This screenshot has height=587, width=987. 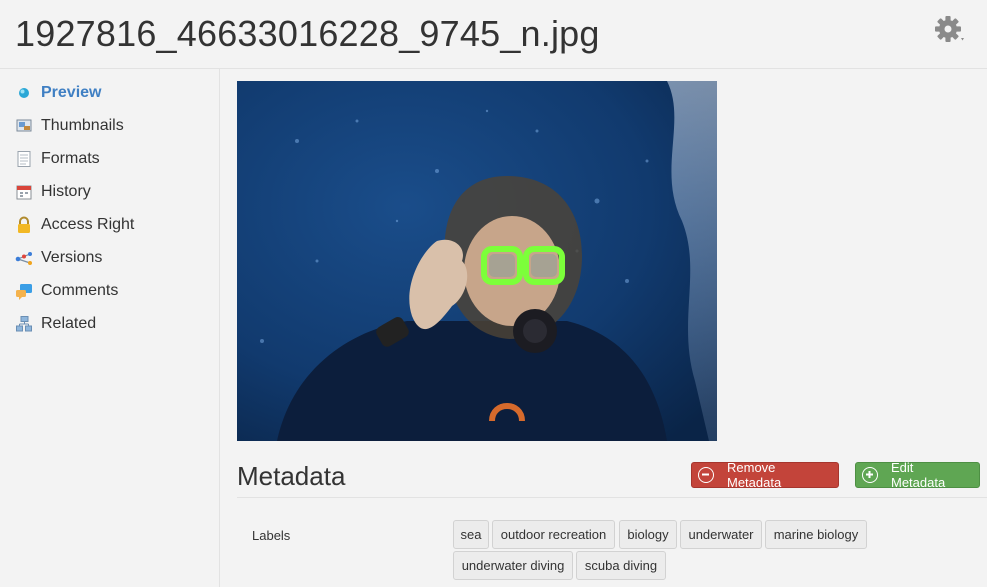 What do you see at coordinates (82, 125) in the screenshot?
I see `sidebar-item-label: Thumbnails` at bounding box center [82, 125].